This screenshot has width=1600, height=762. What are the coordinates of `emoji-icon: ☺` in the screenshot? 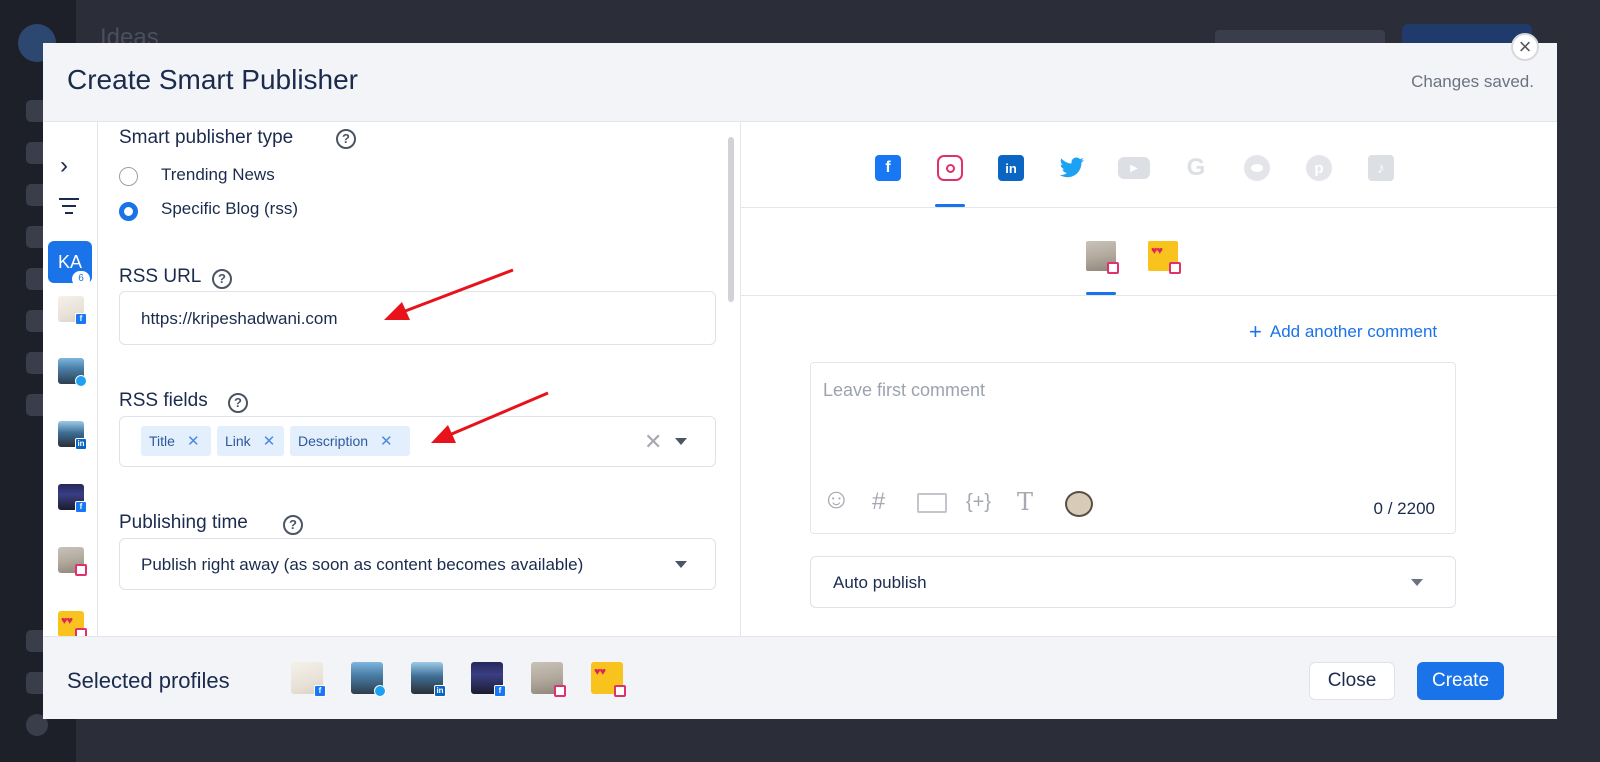 It's located at (836, 499).